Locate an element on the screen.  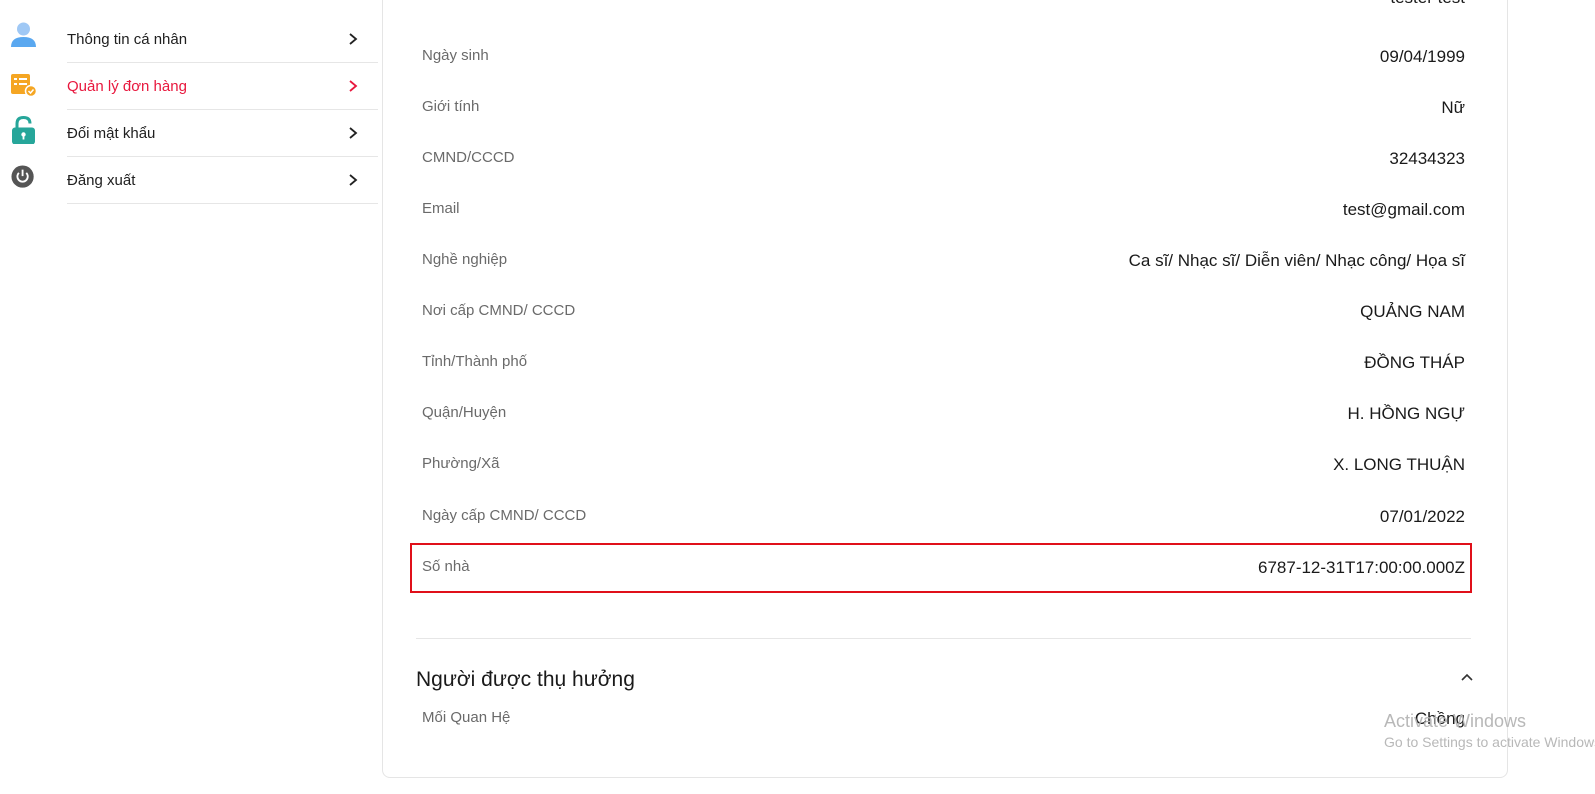
info-row-birthdate: Ngày sinh 09/04/1999 is located at coordinates (943, 56).